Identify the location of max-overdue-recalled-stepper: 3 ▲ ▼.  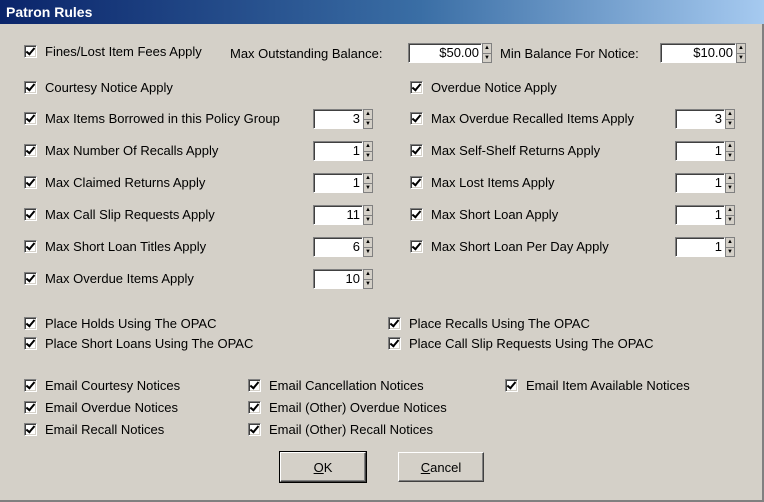
(705, 119).